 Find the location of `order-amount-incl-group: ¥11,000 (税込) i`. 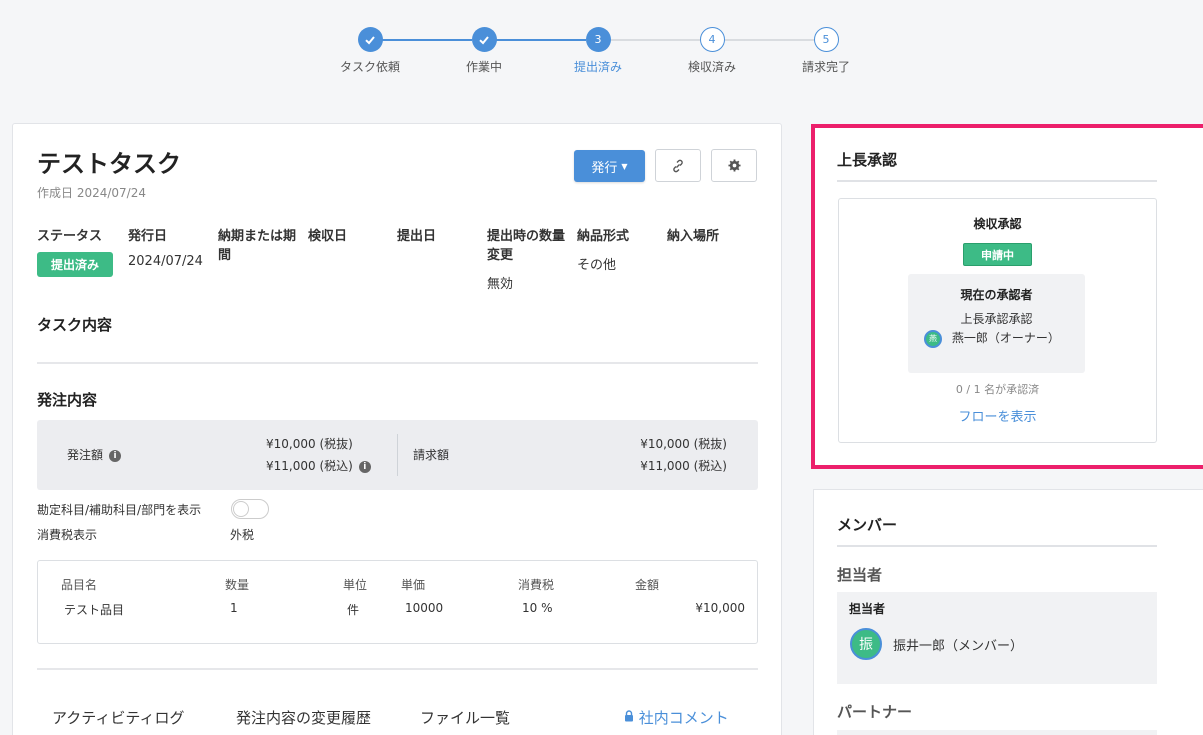

order-amount-incl-group: ¥11,000 (税込) i is located at coordinates (318, 465).